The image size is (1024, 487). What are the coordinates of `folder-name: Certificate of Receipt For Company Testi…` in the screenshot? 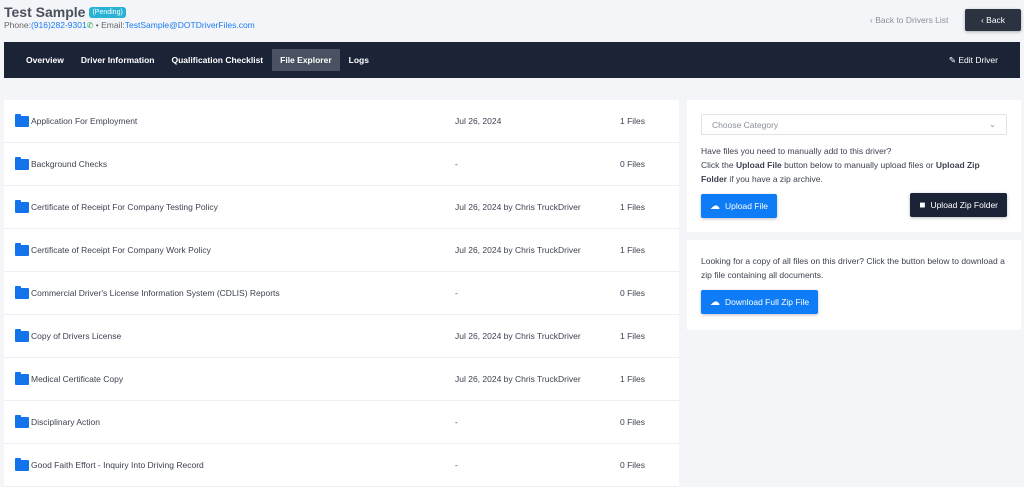 It's located at (124, 207).